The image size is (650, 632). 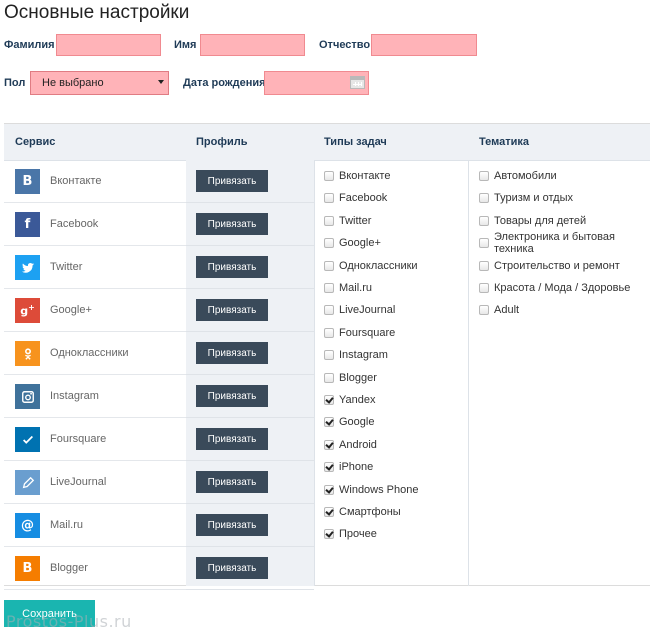 I want to click on topic-checkbox-item: Строительство и ремонт, so click(x=549, y=266).